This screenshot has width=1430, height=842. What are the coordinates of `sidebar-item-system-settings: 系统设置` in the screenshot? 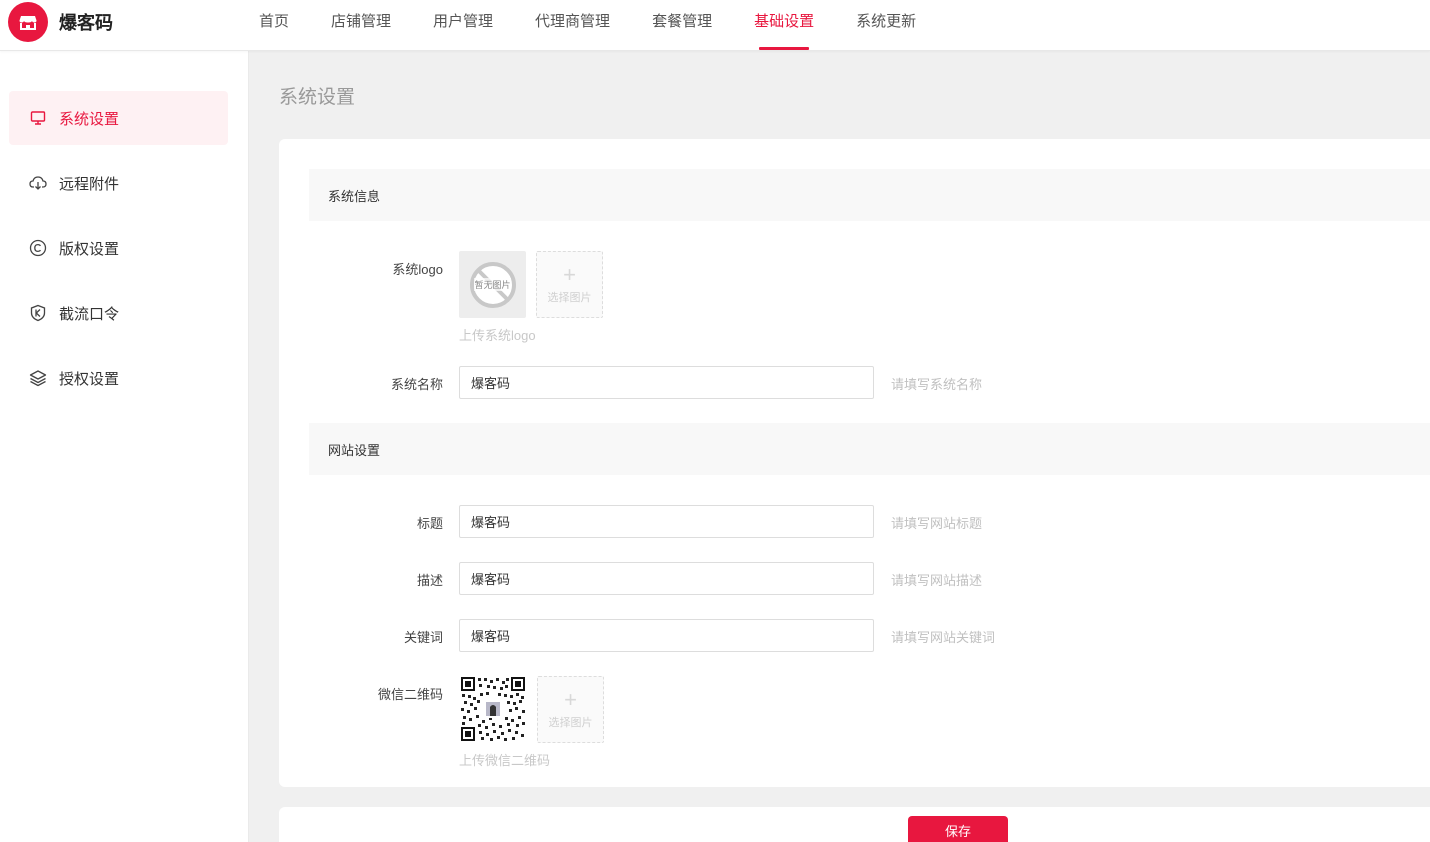 It's located at (118, 118).